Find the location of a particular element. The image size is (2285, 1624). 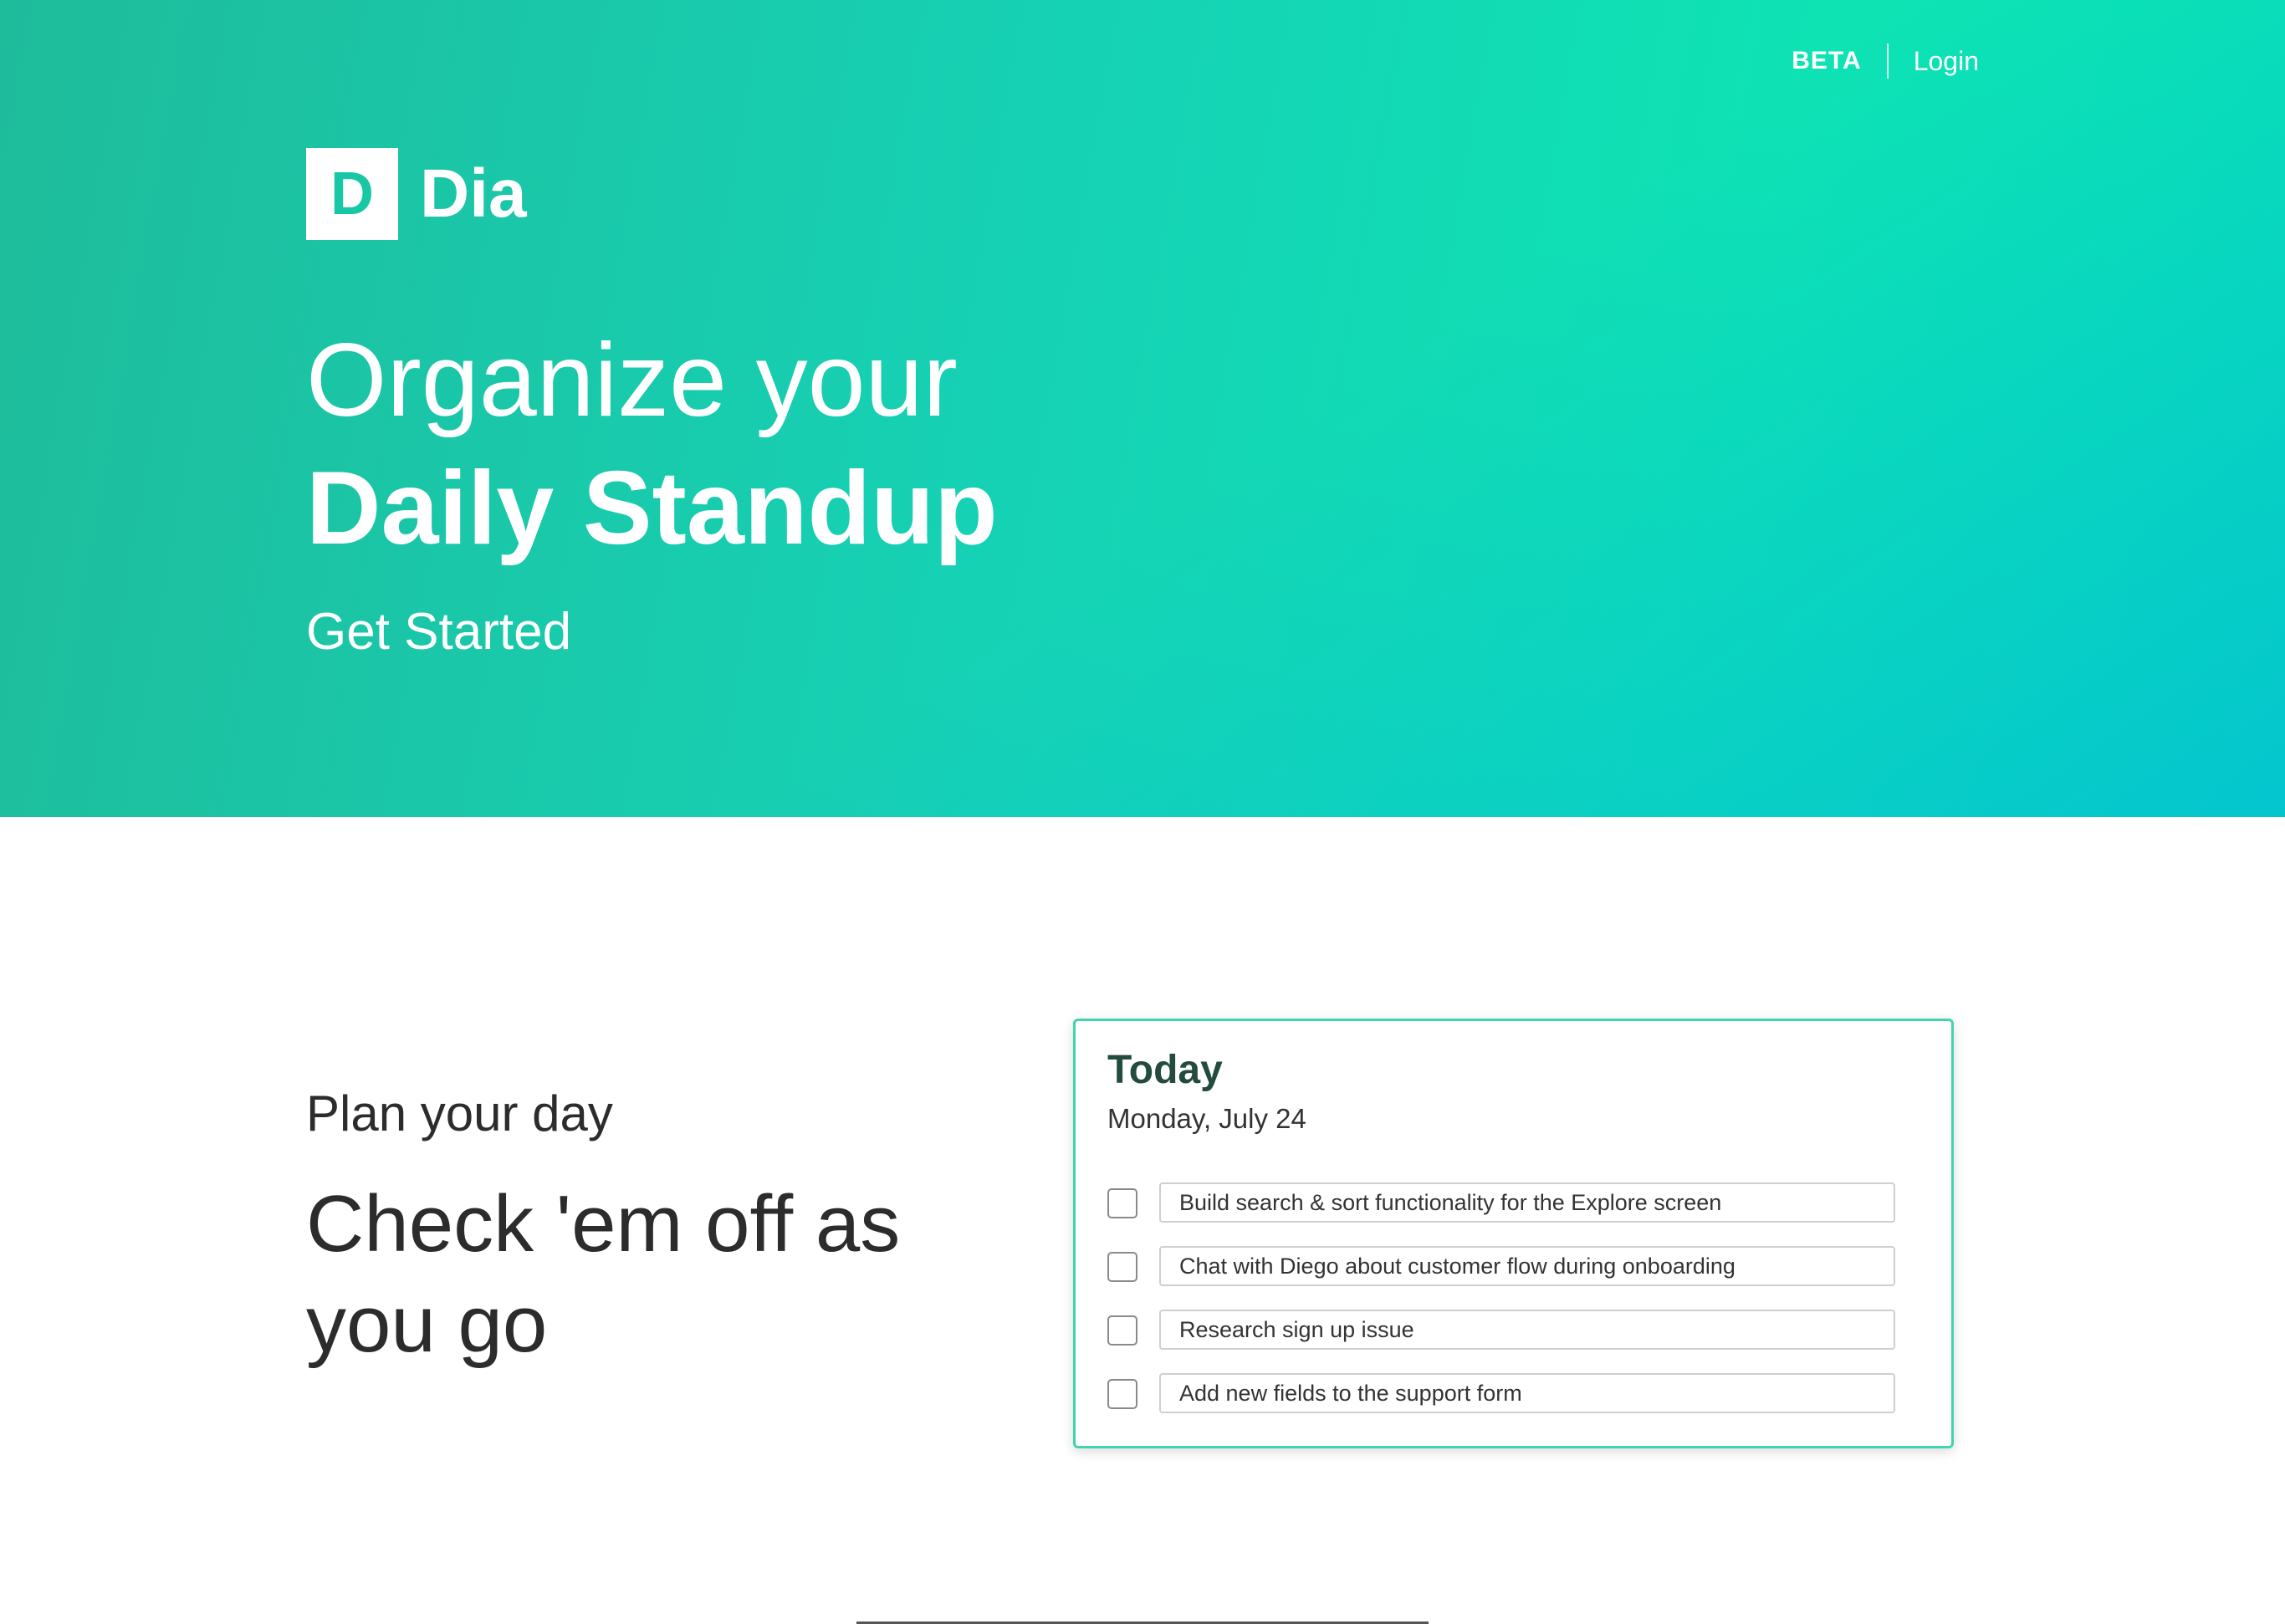

hero-headline-light: Organize your is located at coordinates (632, 380).